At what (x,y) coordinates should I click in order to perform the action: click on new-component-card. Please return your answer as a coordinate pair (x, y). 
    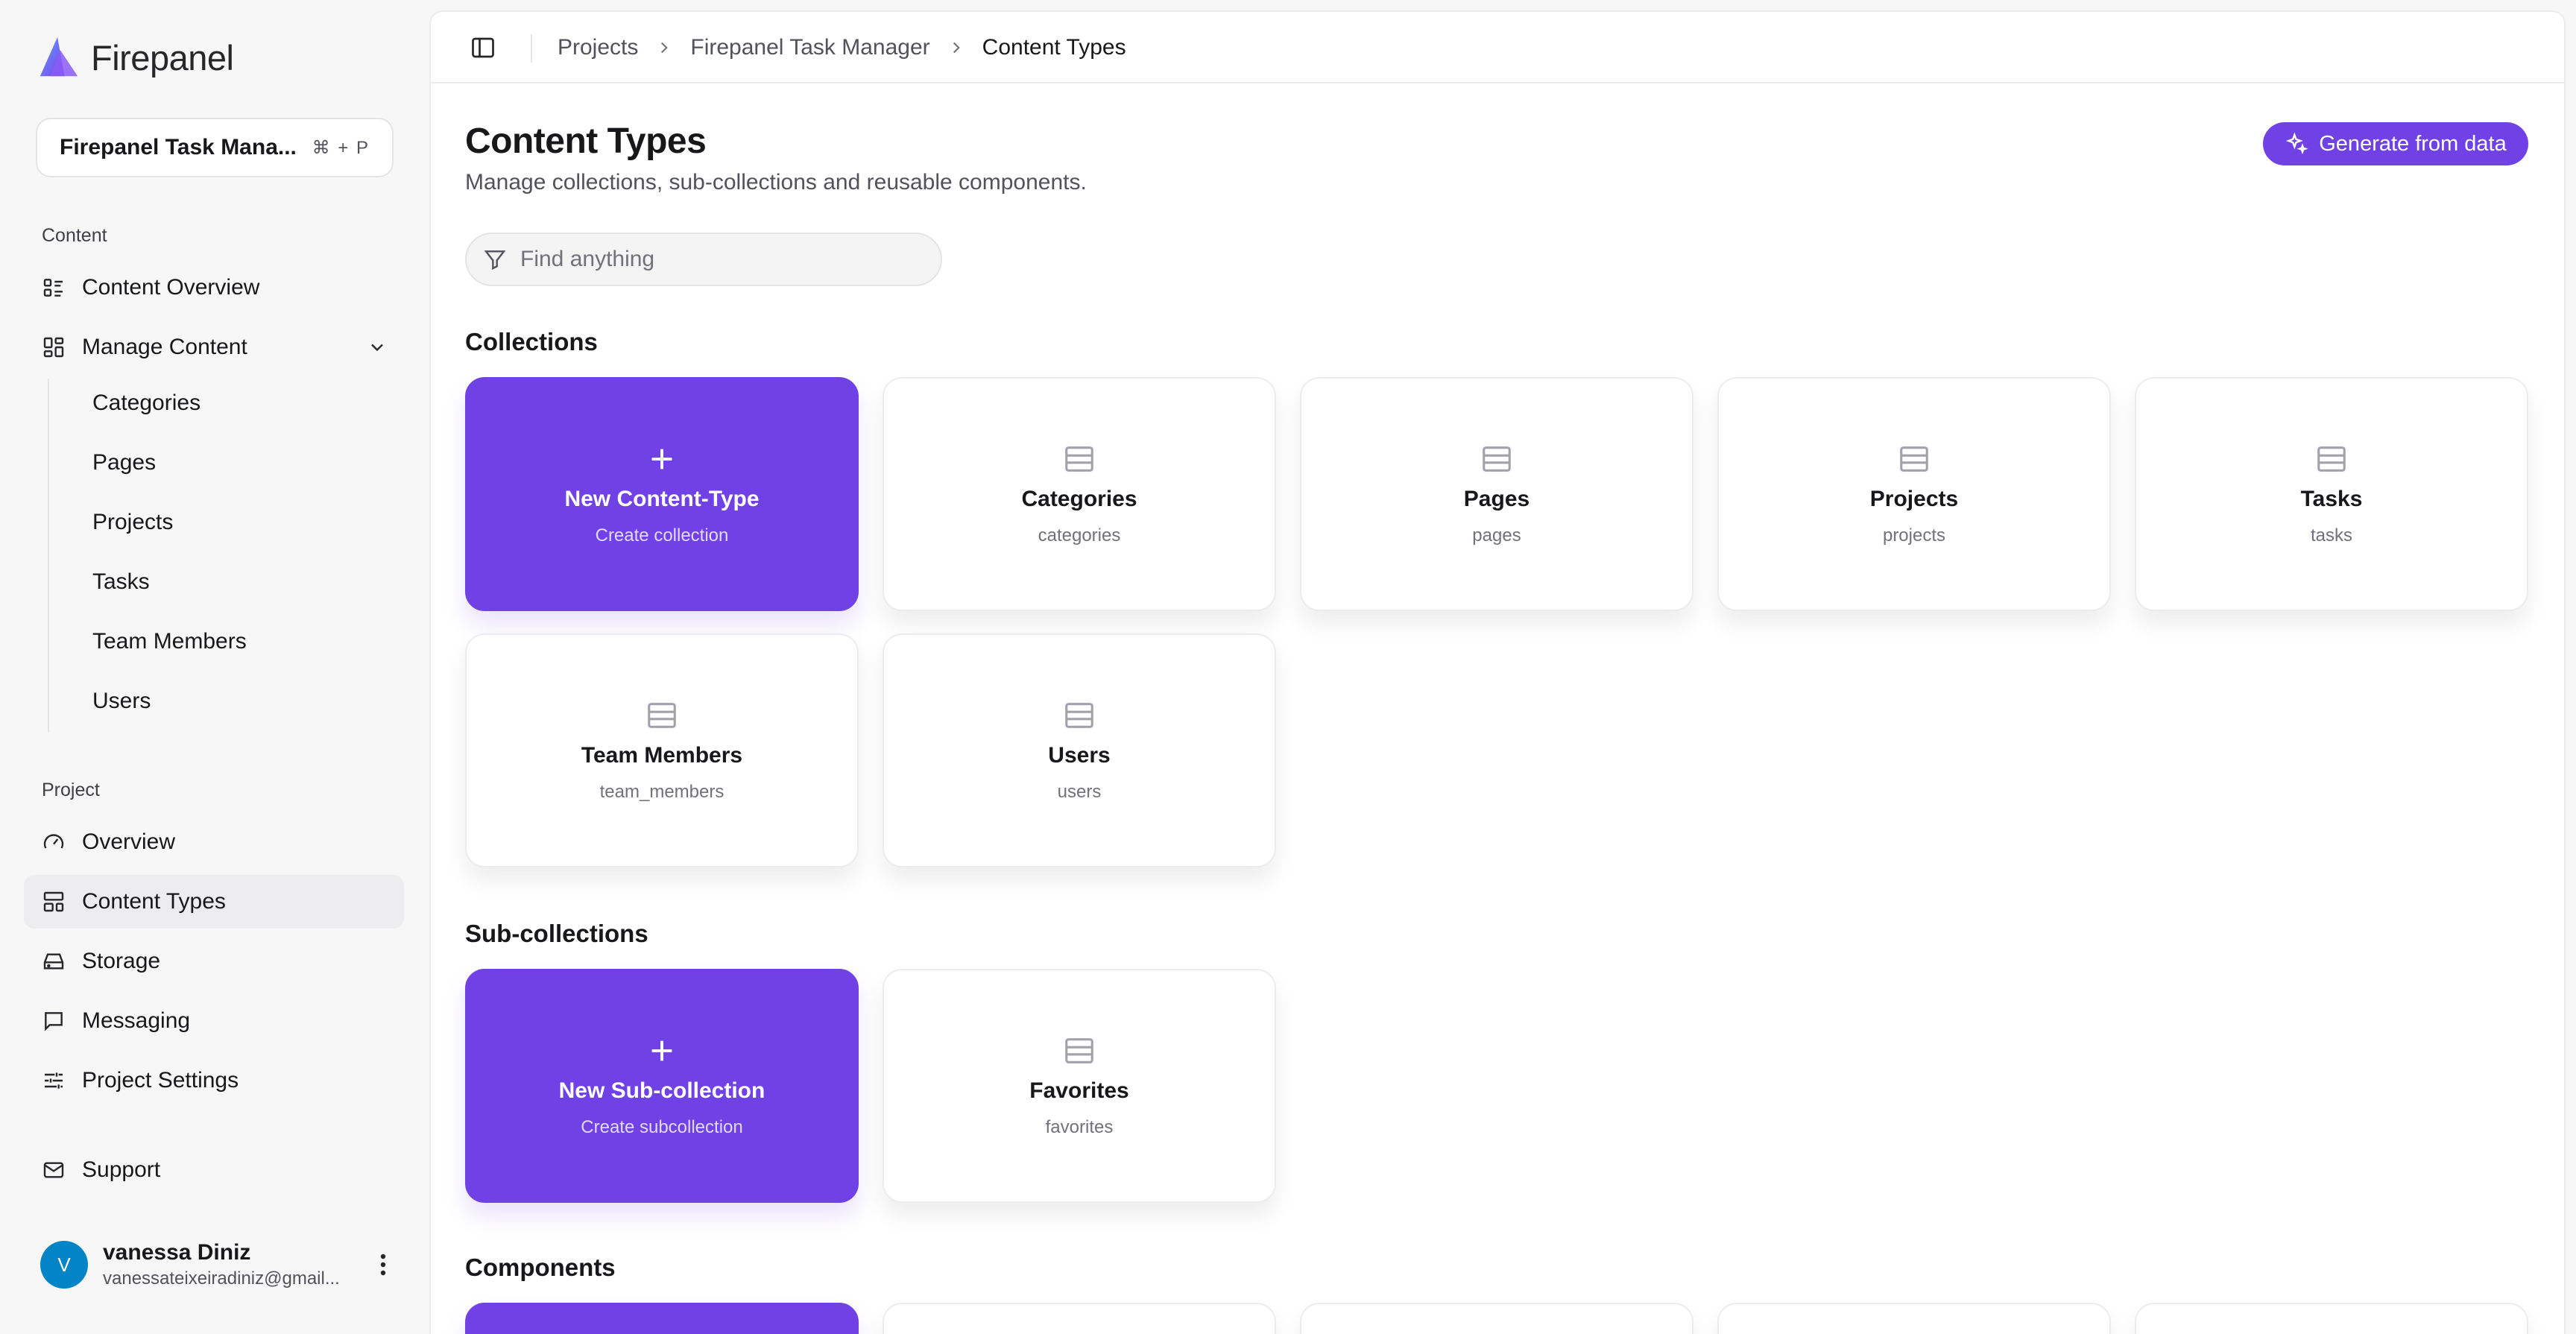
    Looking at the image, I should click on (662, 1318).